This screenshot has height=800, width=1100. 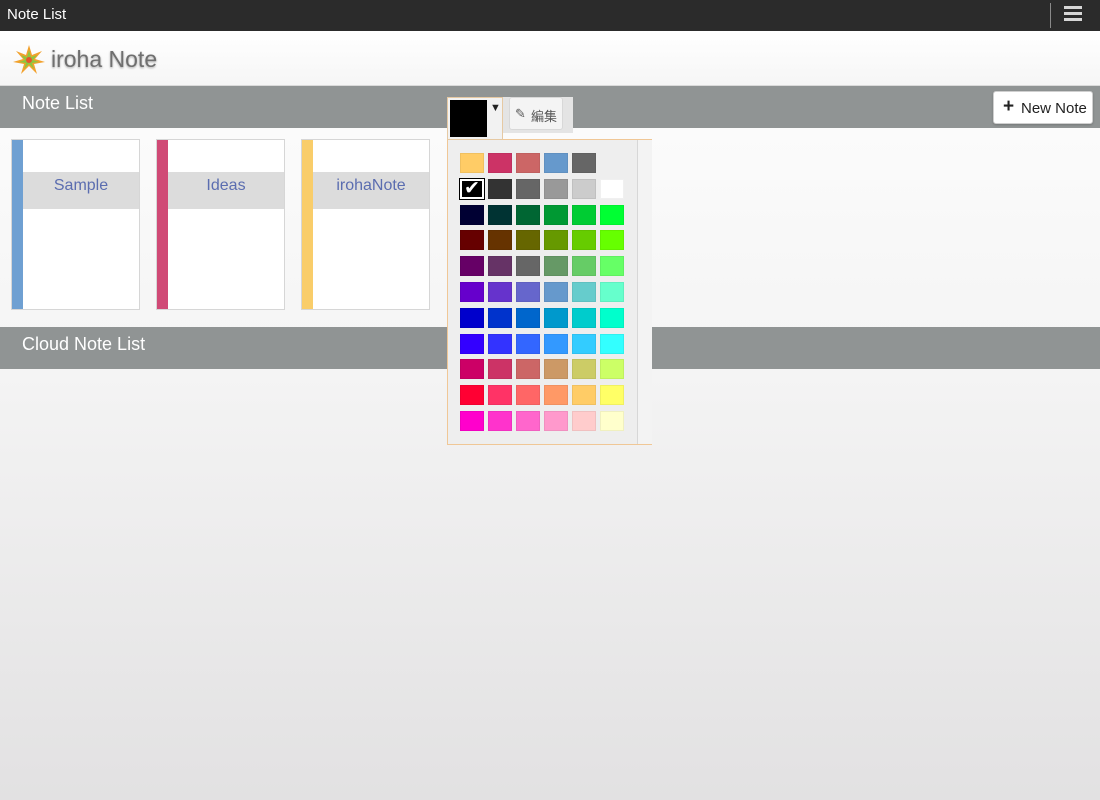 I want to click on palette-scrollbar, so click(x=644, y=292).